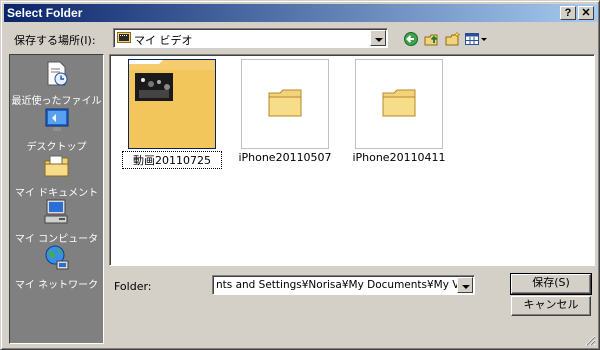 This screenshot has height=350, width=600. Describe the element at coordinates (56, 193) in the screenshot. I see `place-label-my-documents: マイ ドキュメント` at that location.